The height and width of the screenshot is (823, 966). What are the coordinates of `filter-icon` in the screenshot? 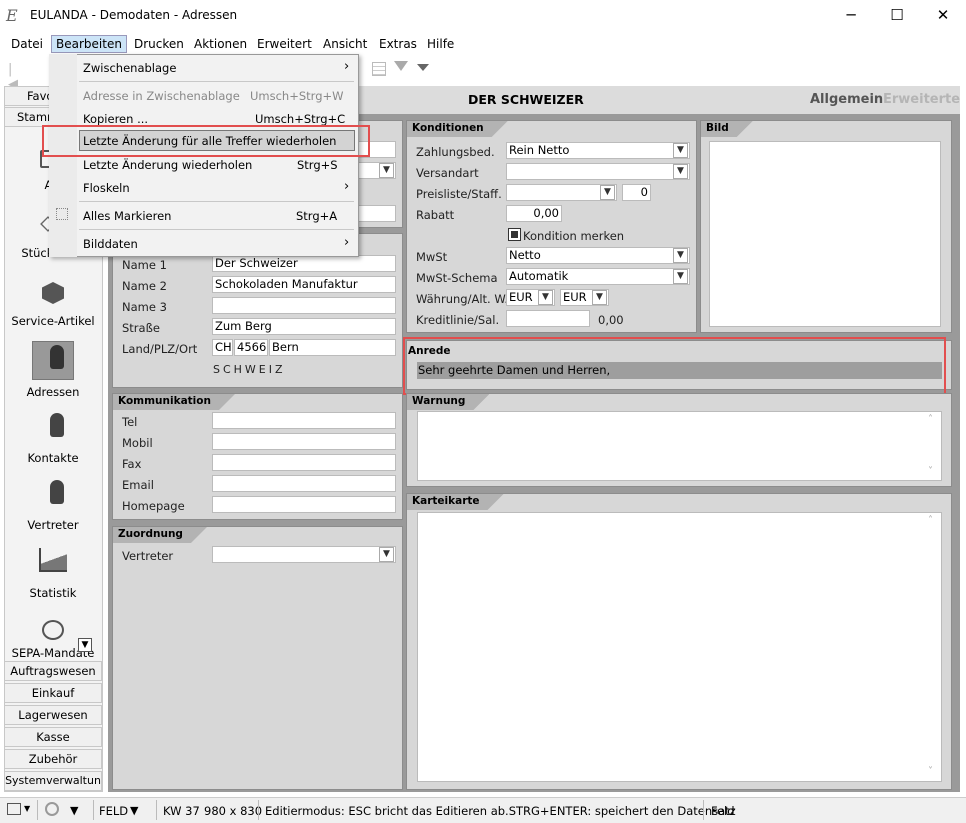 It's located at (401, 66).